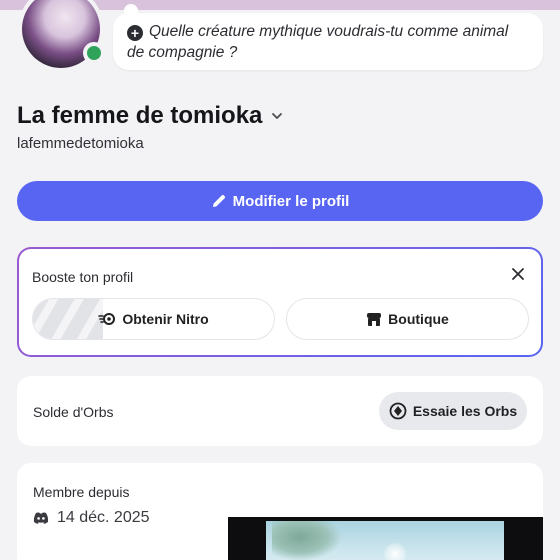  I want to click on video-sun, so click(395, 551).